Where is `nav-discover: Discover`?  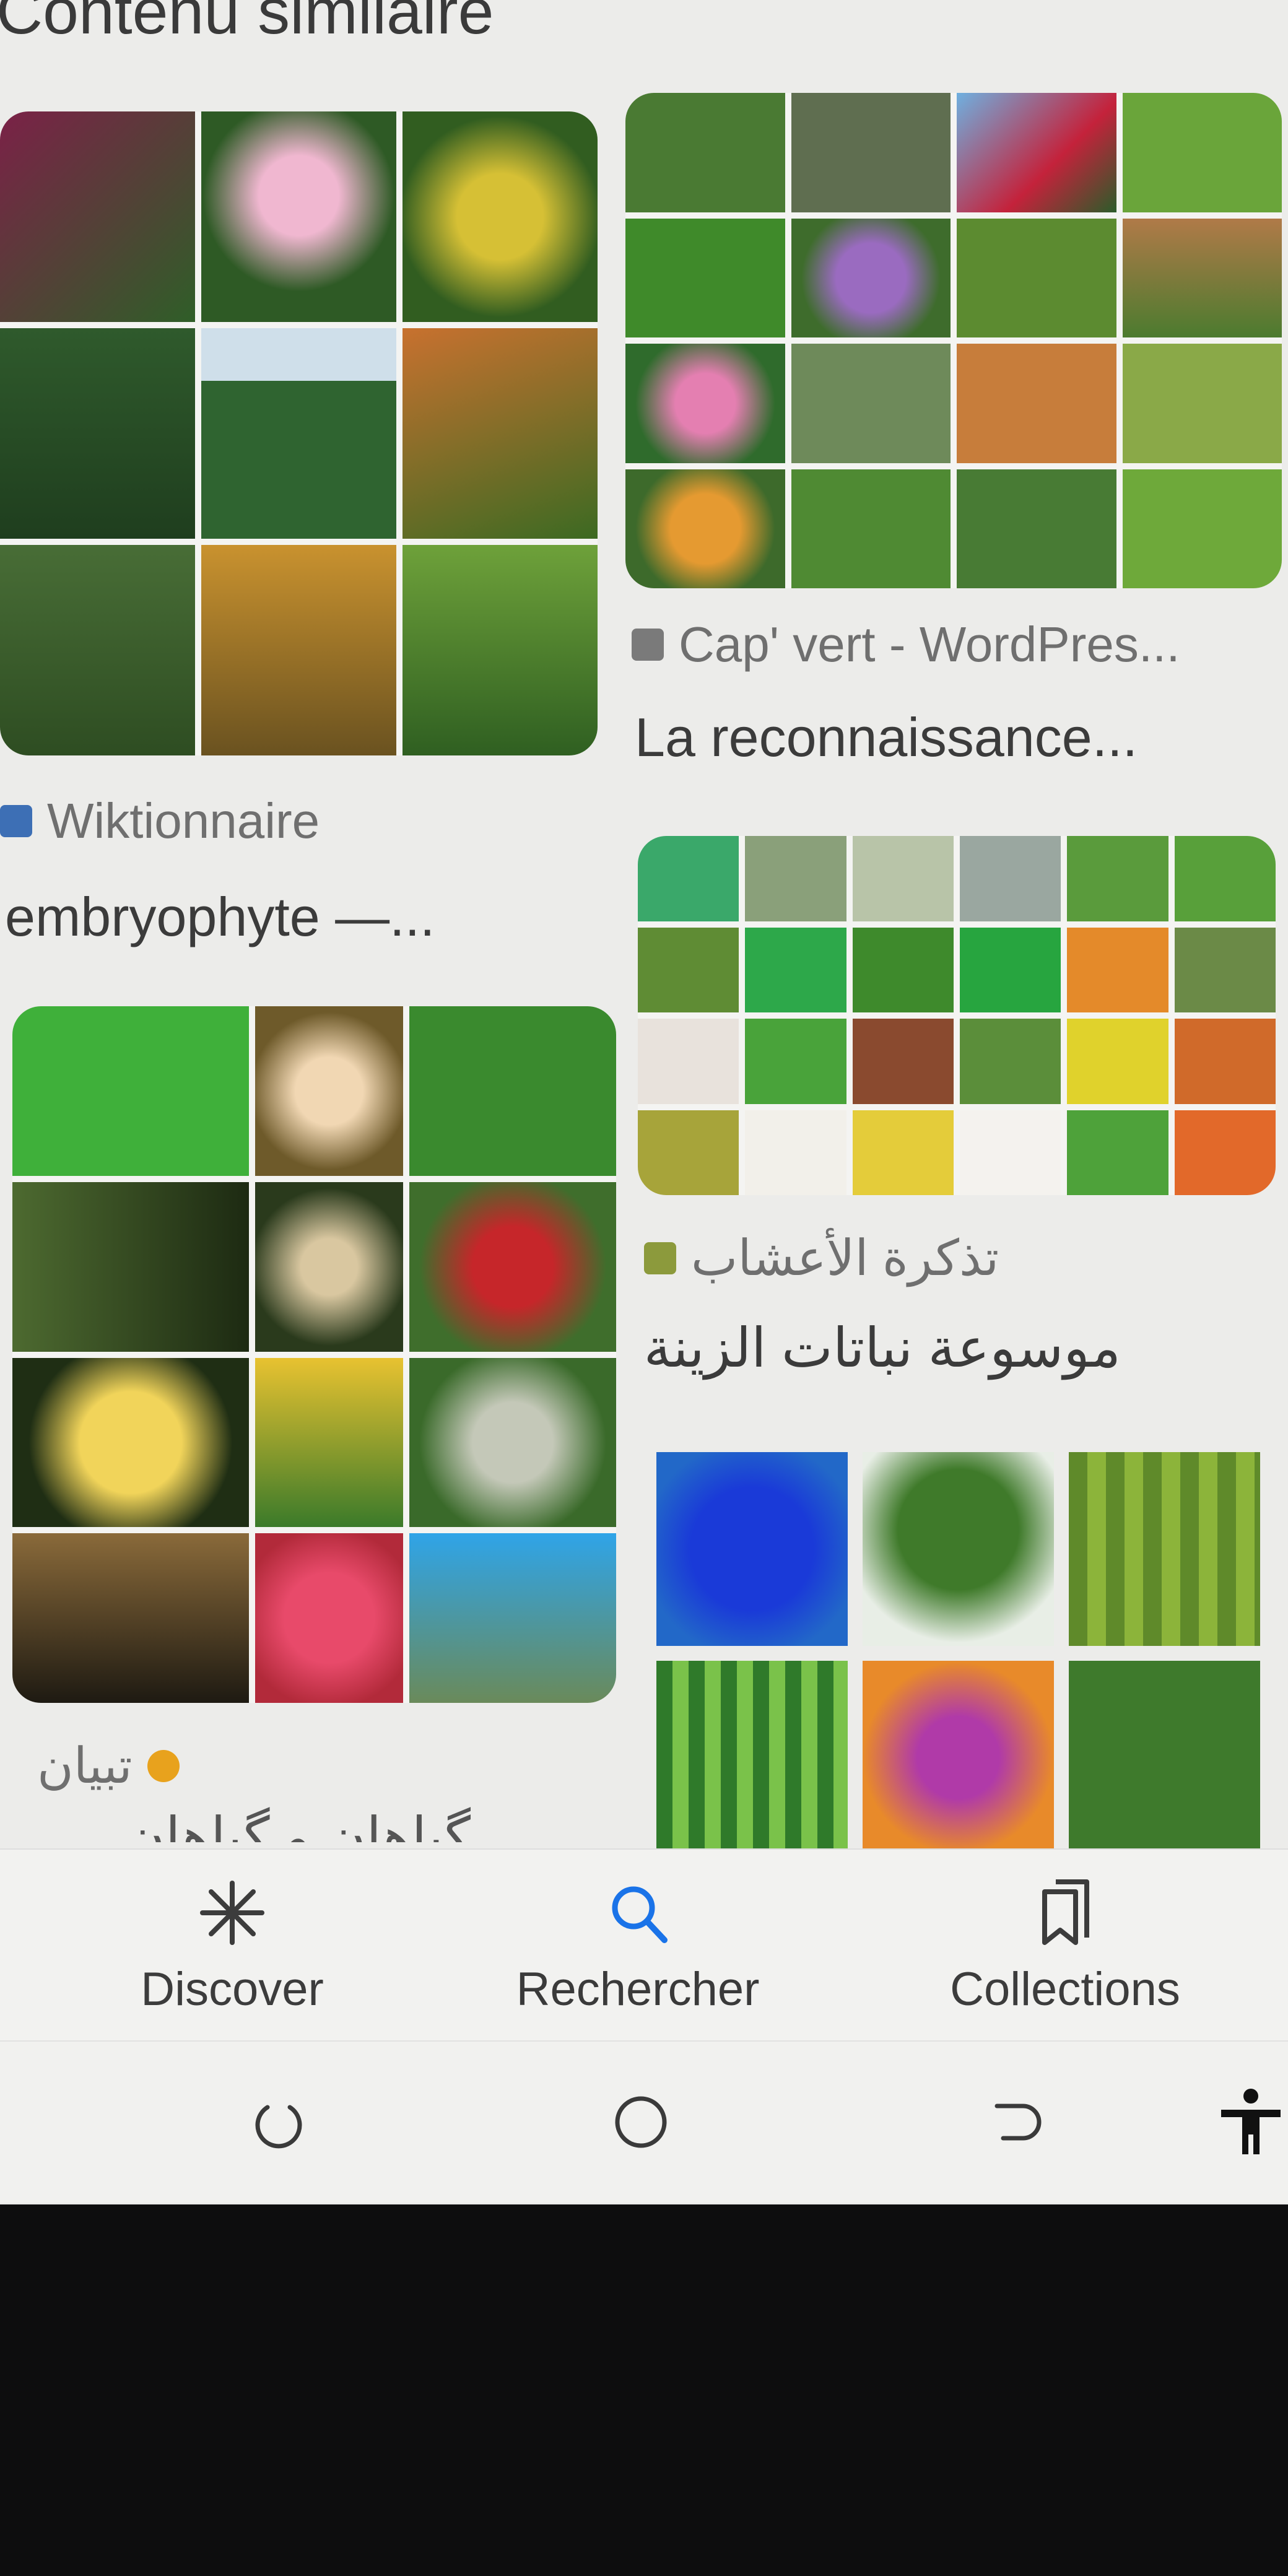
nav-discover: Discover is located at coordinates (232, 1946).